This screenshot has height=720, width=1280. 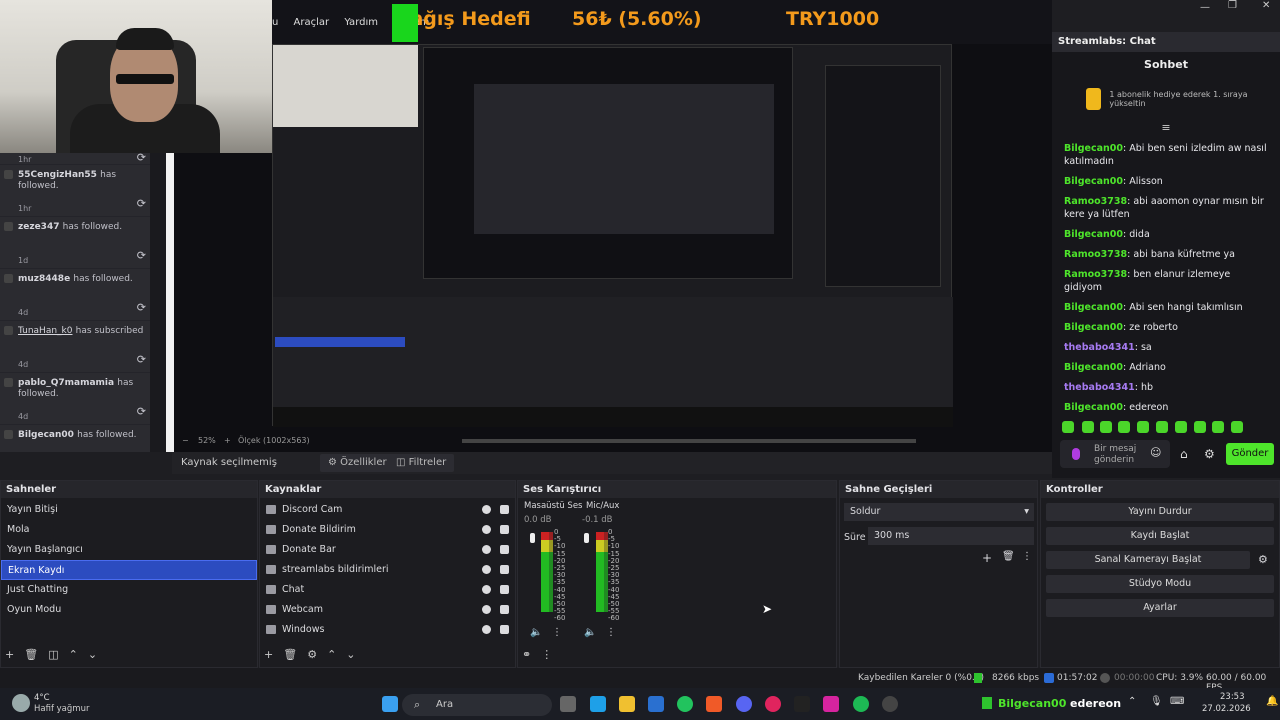 What do you see at coordinates (312, 22) in the screenshot?
I see `menu-item-tools: Araçlar` at bounding box center [312, 22].